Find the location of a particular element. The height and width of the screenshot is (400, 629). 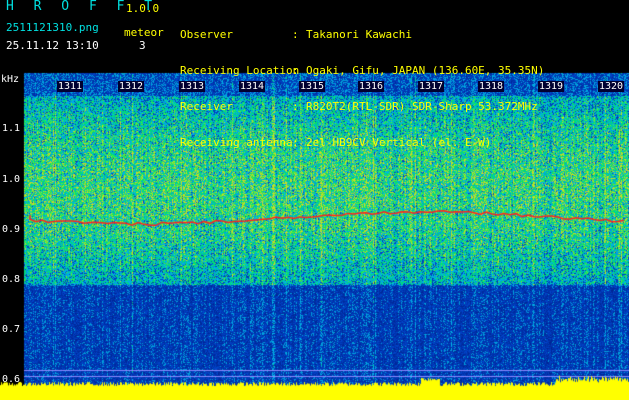

info-value: Takanori Kawachi is located at coordinates (359, 34).